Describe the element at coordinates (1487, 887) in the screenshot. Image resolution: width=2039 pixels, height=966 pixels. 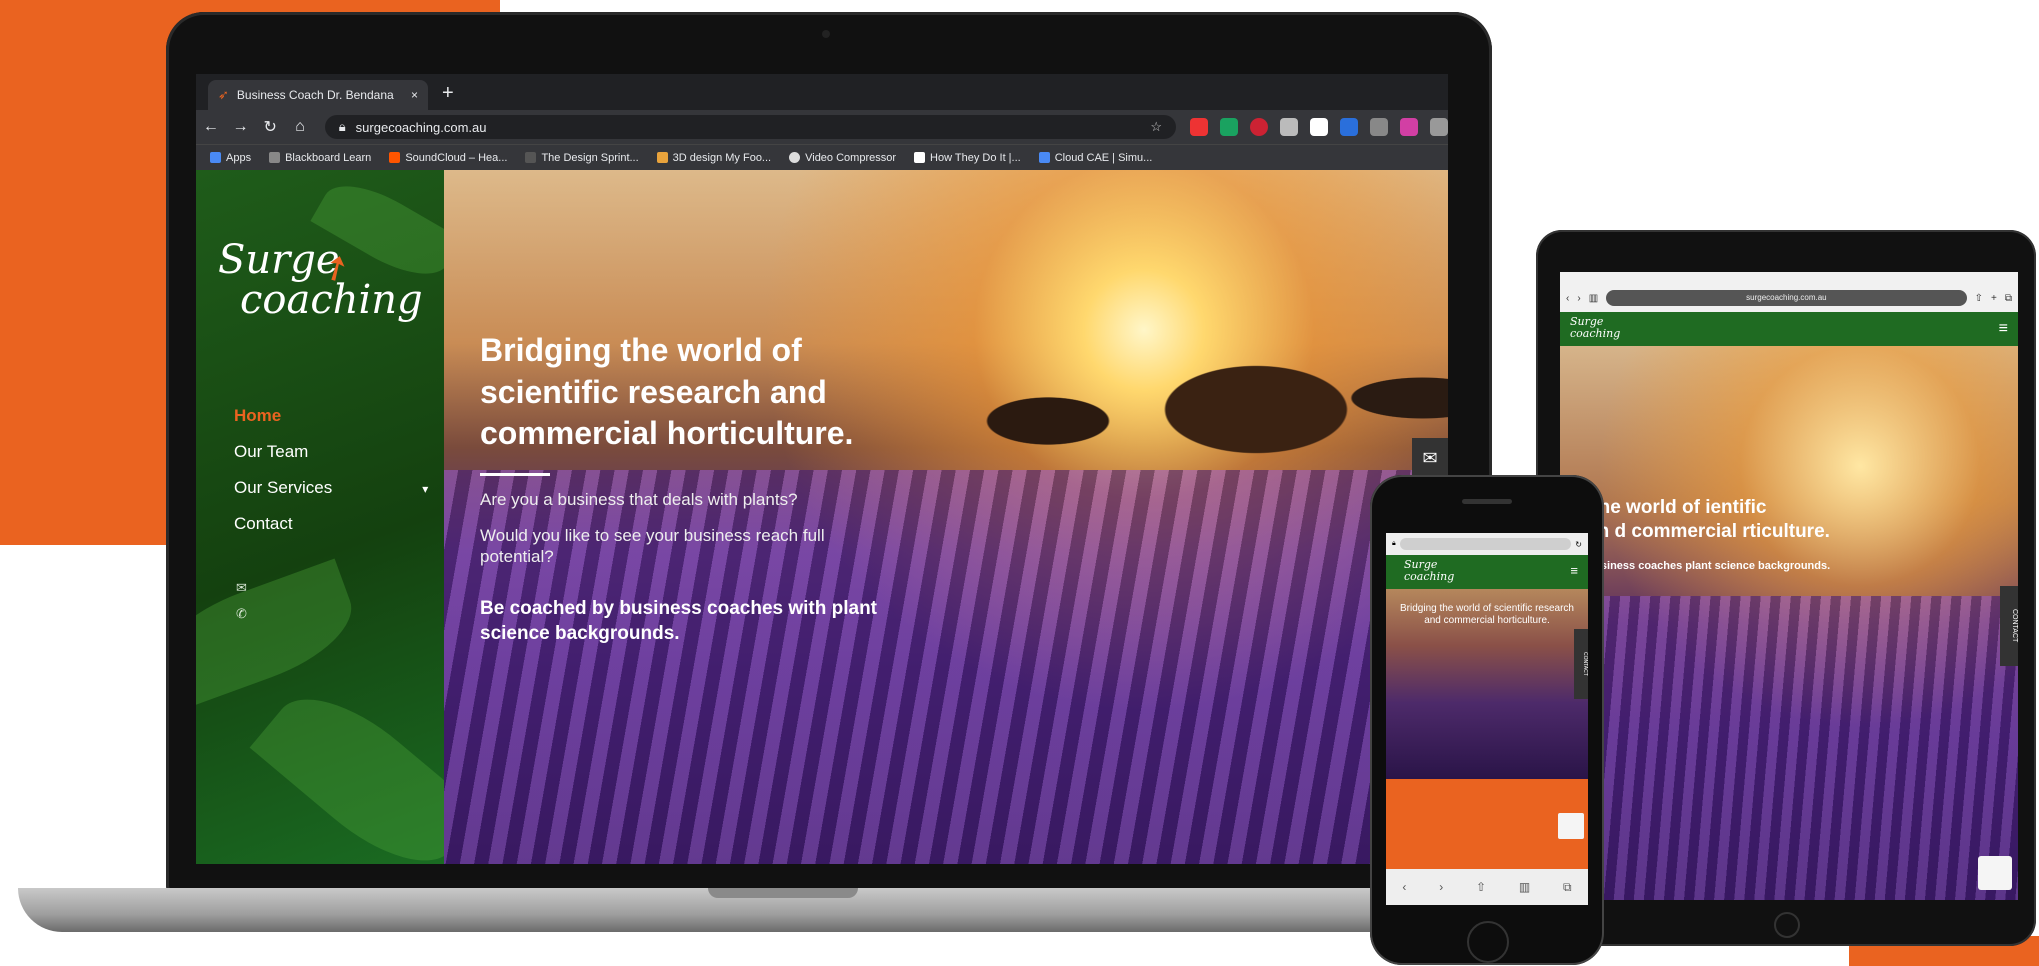
I see `phone-browser-toolbar: ‹ › ⇧ ▥ ⧉` at that location.